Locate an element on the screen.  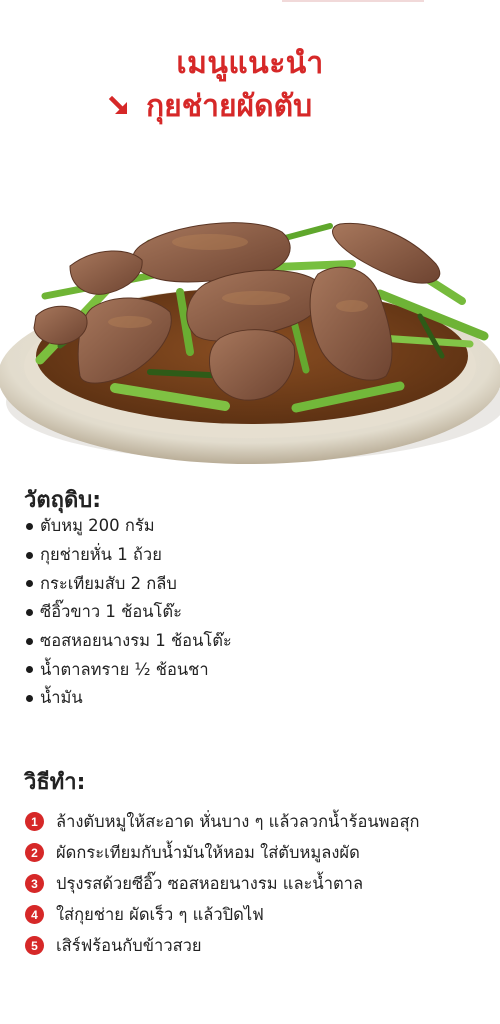
ingredient-text: กระเทียมสับ 2 กลีบ is located at coordinates (108, 583).